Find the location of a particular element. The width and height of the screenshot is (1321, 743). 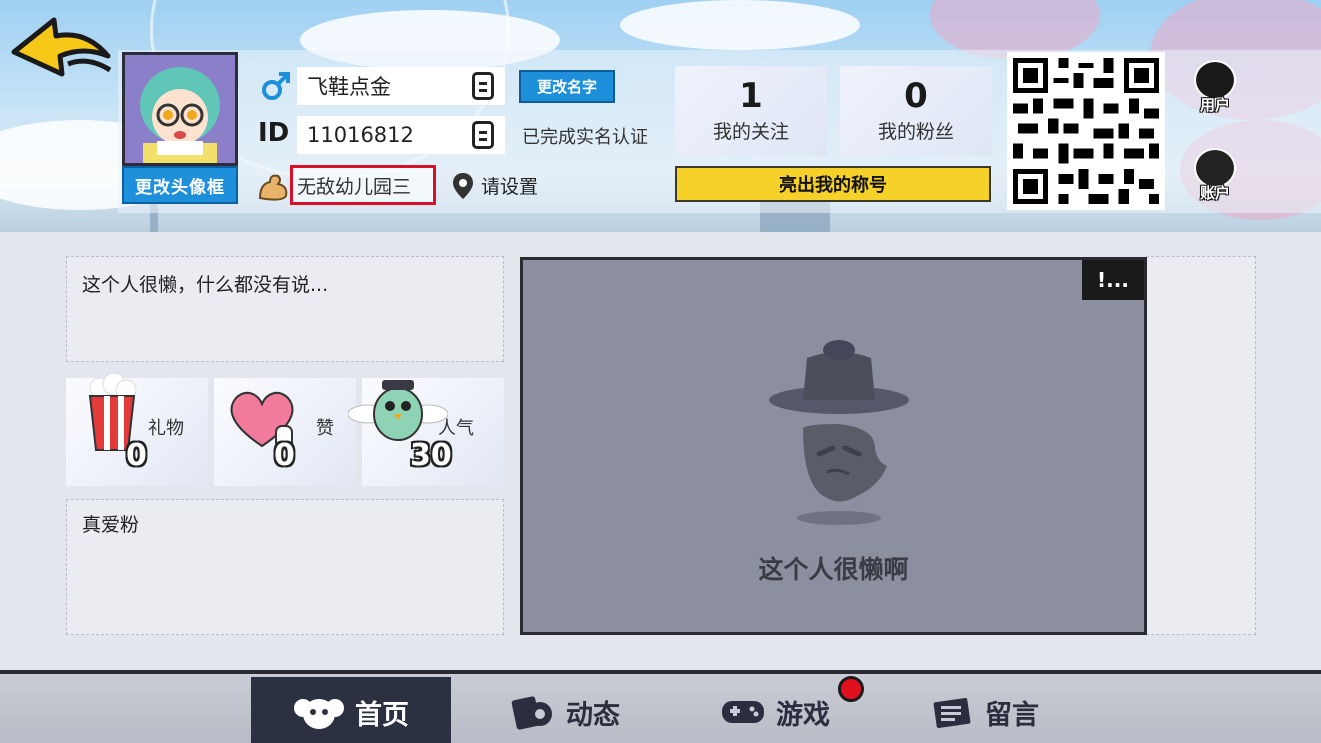

qr-code-icon is located at coordinates (1086, 131).